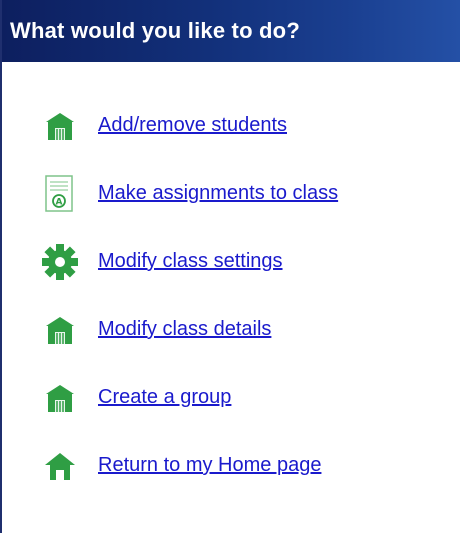 The width and height of the screenshot is (460, 533). Describe the element at coordinates (184, 329) in the screenshot. I see `modify-class-details-link: Modify class details` at that location.